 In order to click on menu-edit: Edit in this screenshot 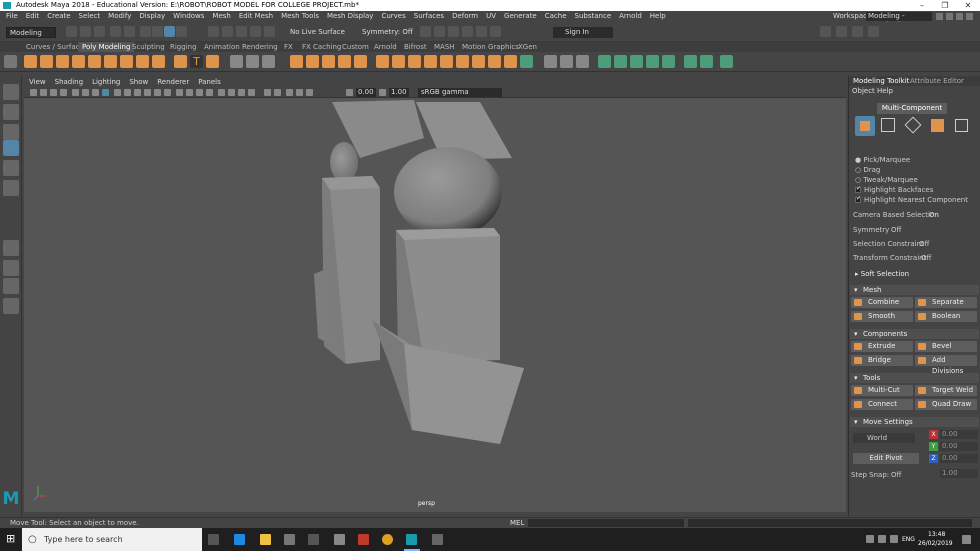, I will do `click(33, 16)`.